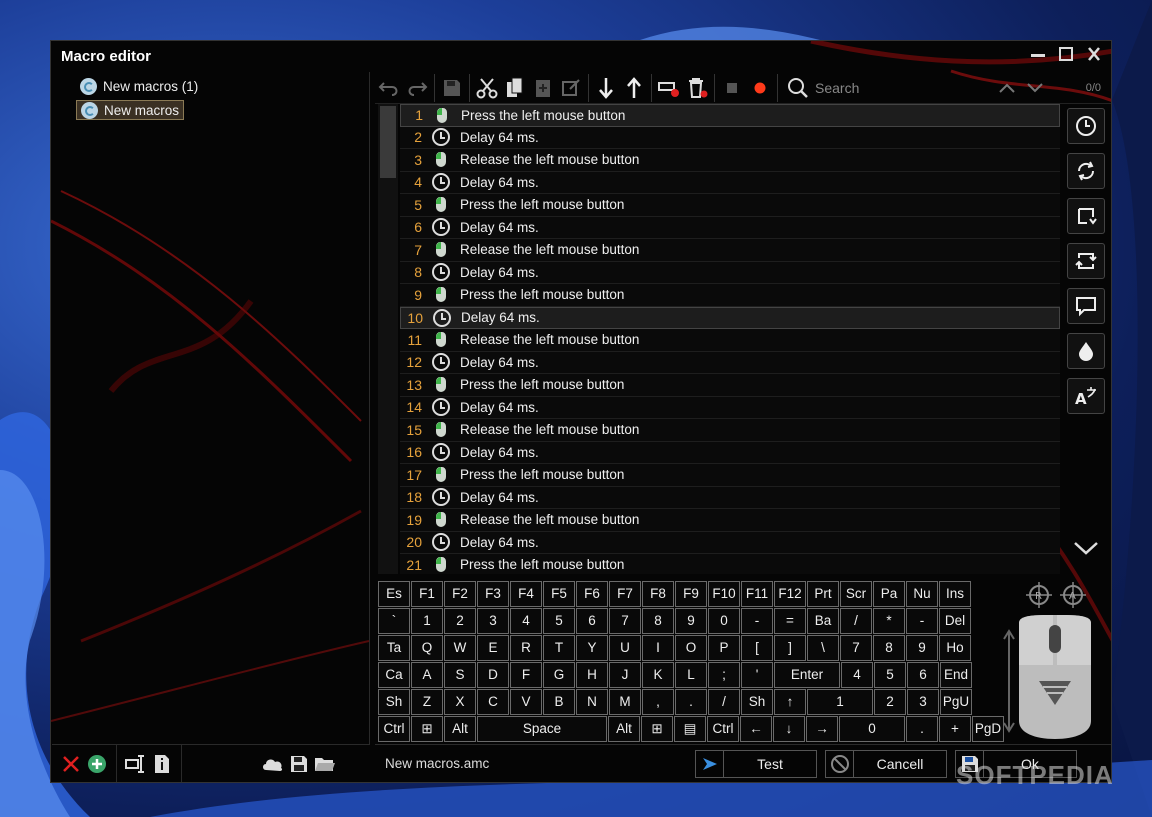  Describe the element at coordinates (1055, 639) in the screenshot. I see `scroll-wheel` at that location.